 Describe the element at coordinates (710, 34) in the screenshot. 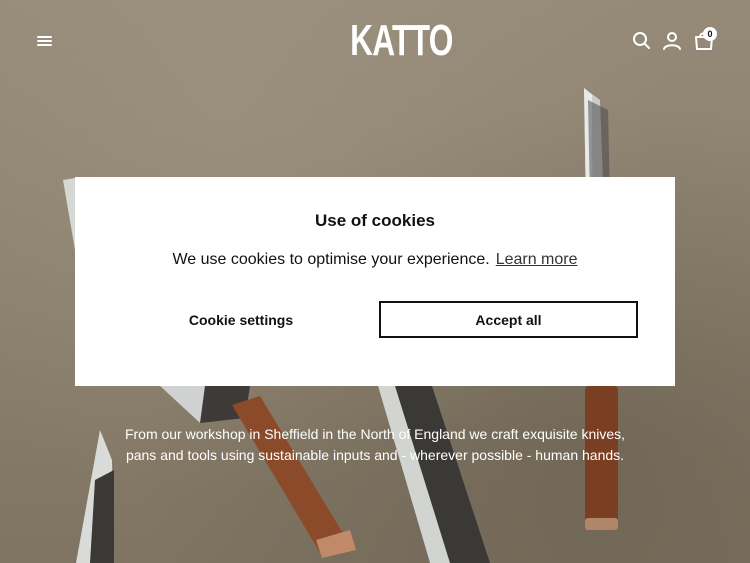

I see `cart-count-badge: 0` at that location.